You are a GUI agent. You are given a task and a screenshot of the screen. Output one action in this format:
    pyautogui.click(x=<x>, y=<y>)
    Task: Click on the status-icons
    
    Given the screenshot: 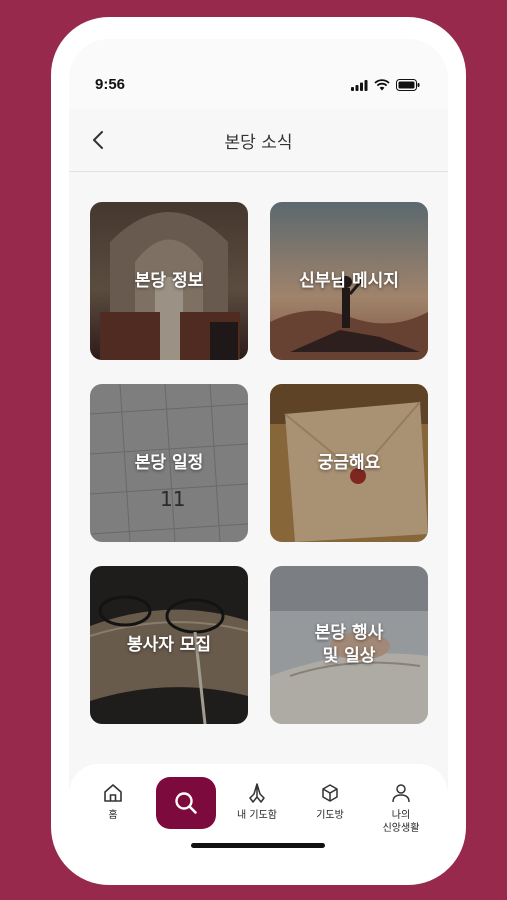 What is the action you would take?
    pyautogui.click(x=385, y=85)
    